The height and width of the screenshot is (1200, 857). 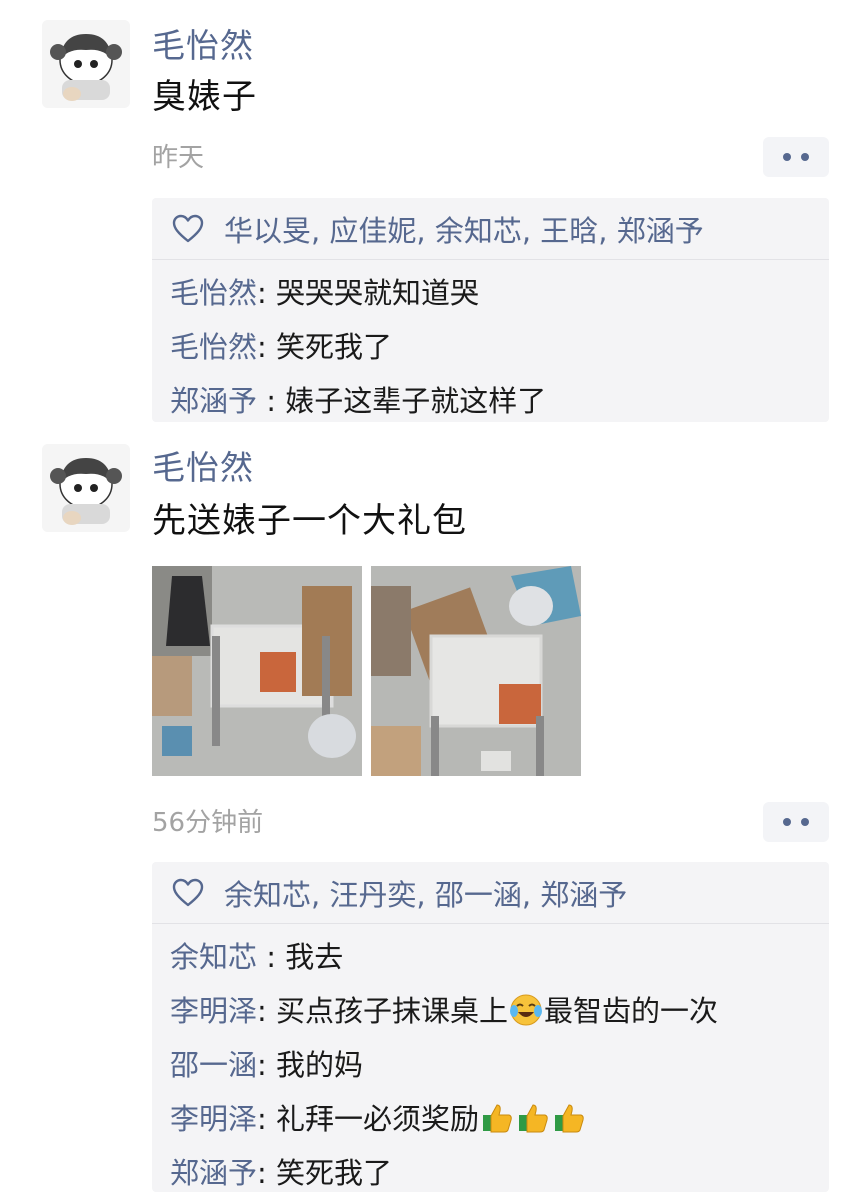 What do you see at coordinates (309, 521) in the screenshot?
I see `post-text: 先送婊子一个大礼包` at bounding box center [309, 521].